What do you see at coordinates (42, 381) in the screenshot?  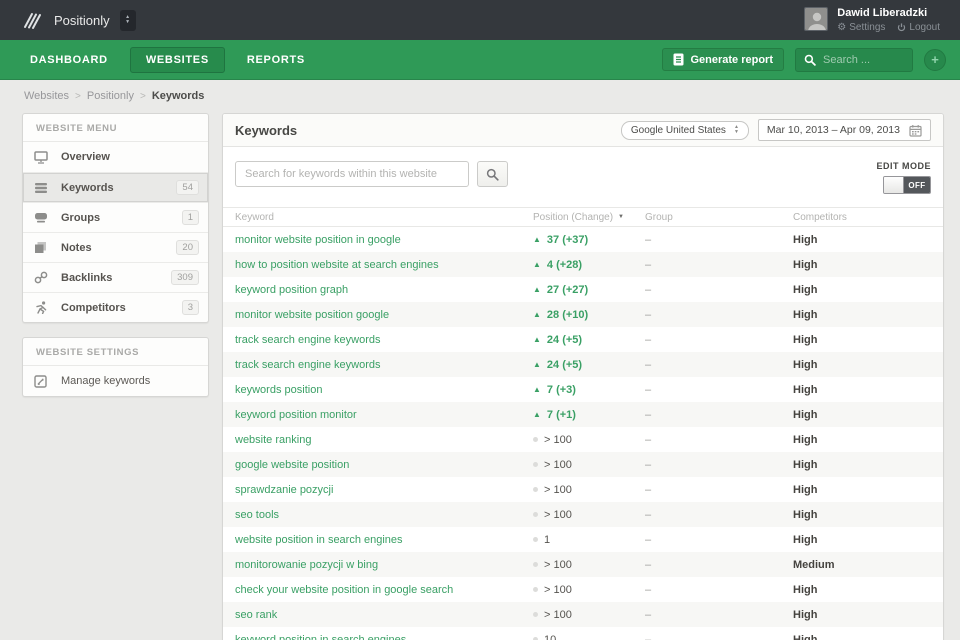 I see `edit-icon` at bounding box center [42, 381].